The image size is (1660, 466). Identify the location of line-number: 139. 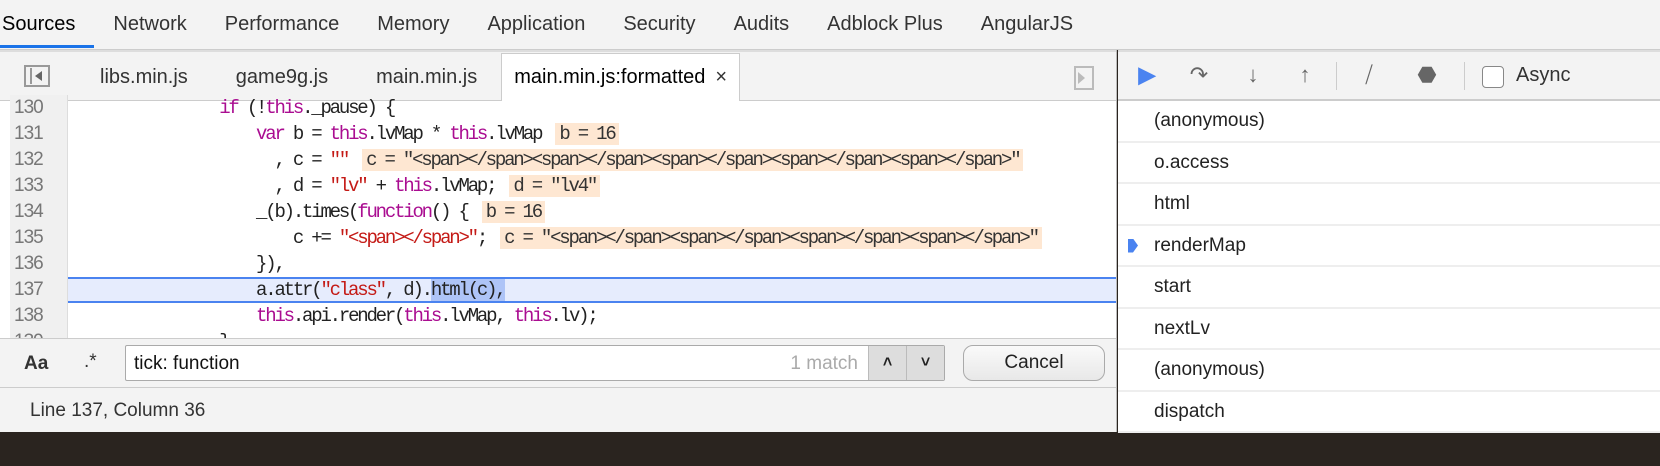
(39, 333).